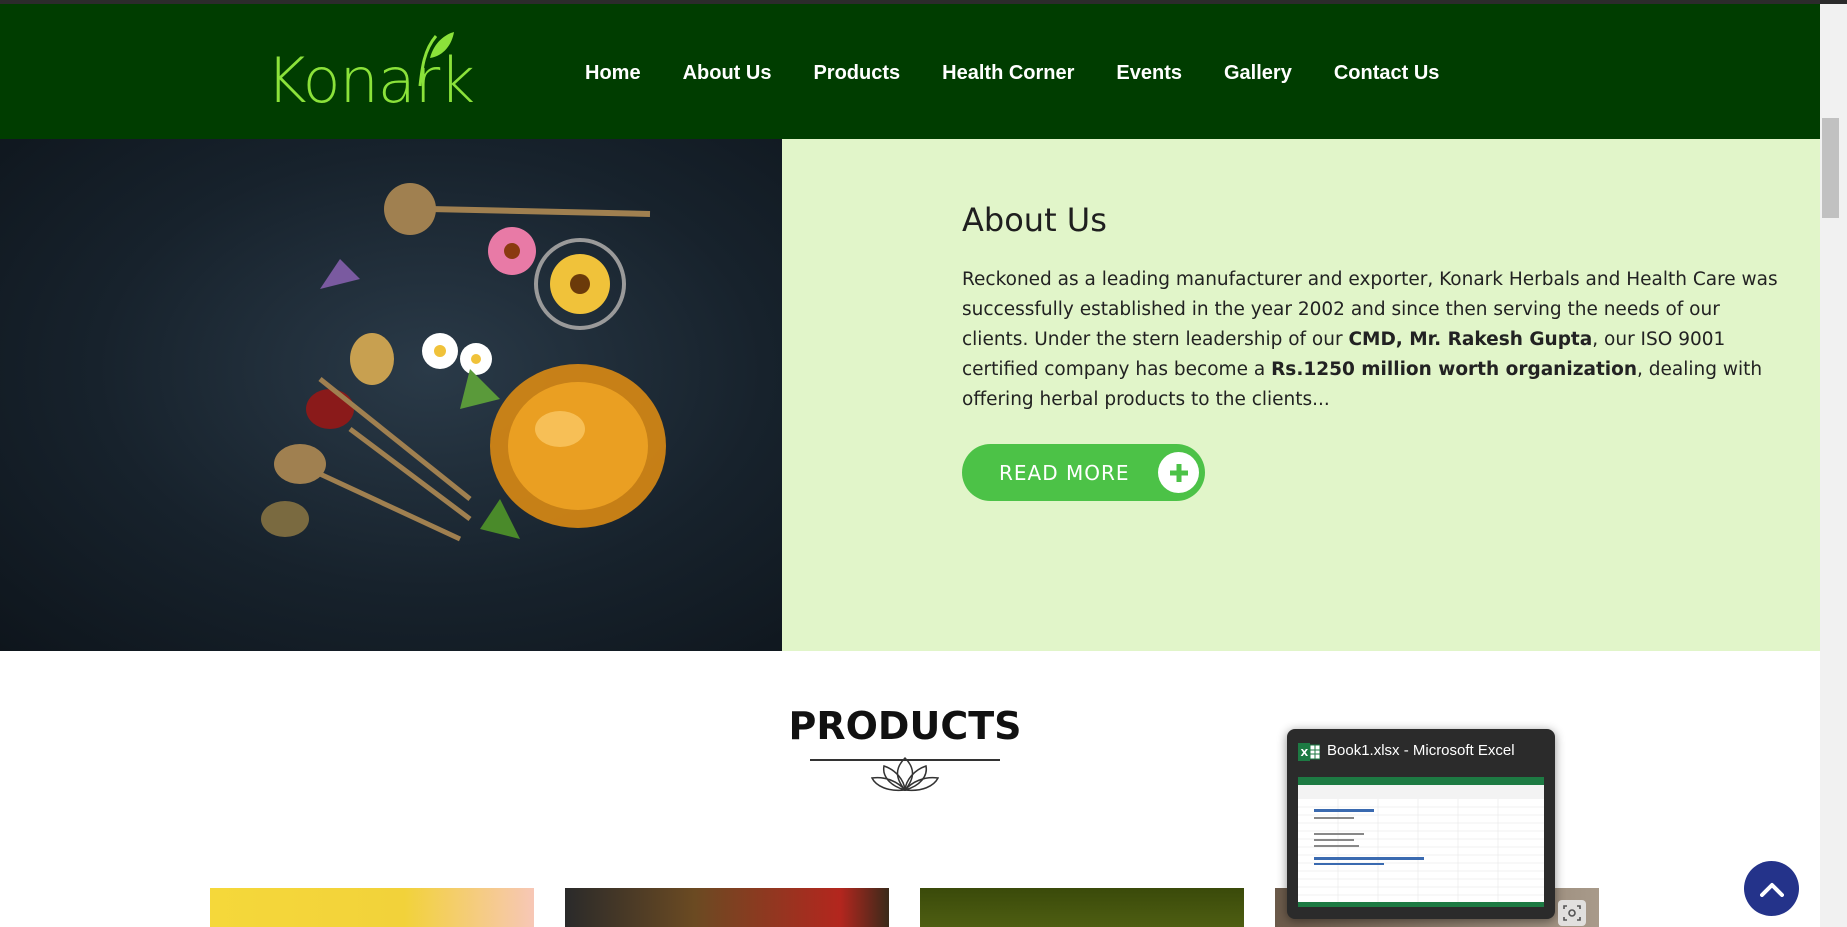 The height and width of the screenshot is (927, 1847). What do you see at coordinates (436, 59) in the screenshot?
I see `leaf-icon` at bounding box center [436, 59].